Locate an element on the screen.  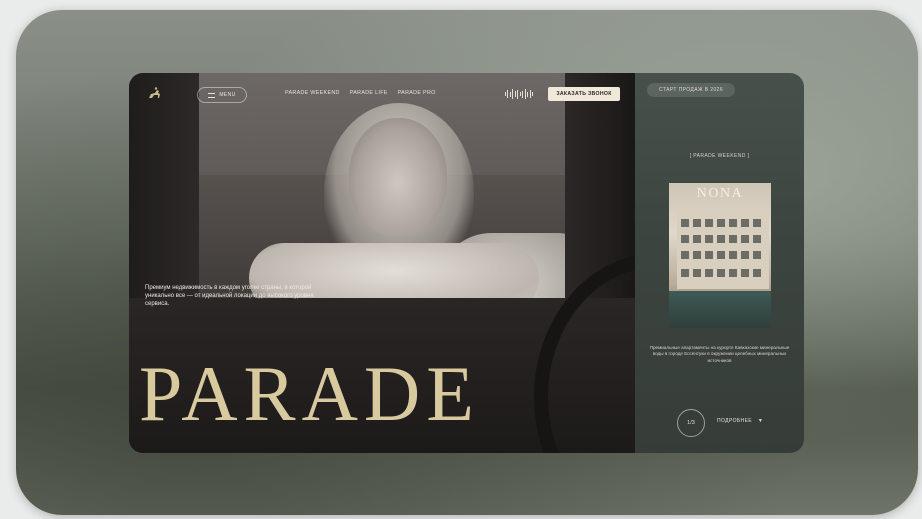
horse-rider-icon is located at coordinates (155, 94).